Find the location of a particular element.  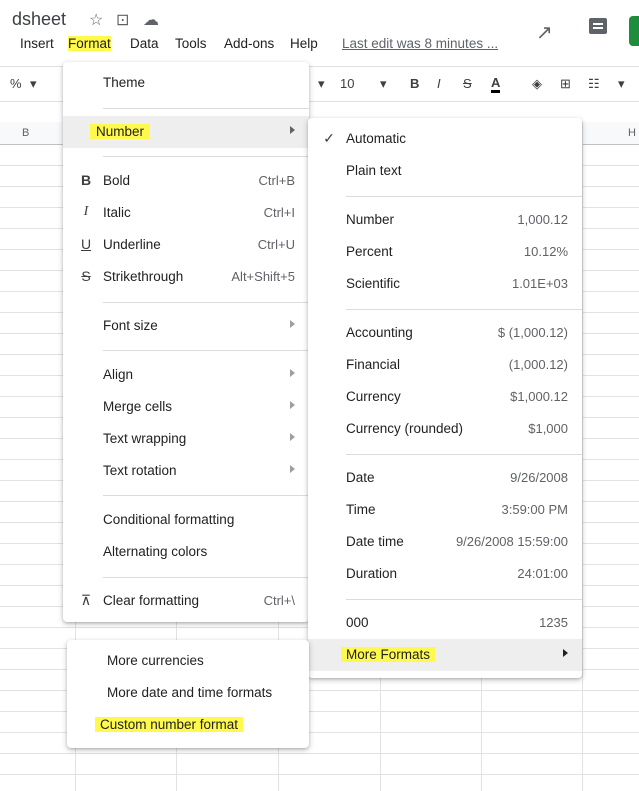

strikethrough-icon: S is located at coordinates (86, 276).